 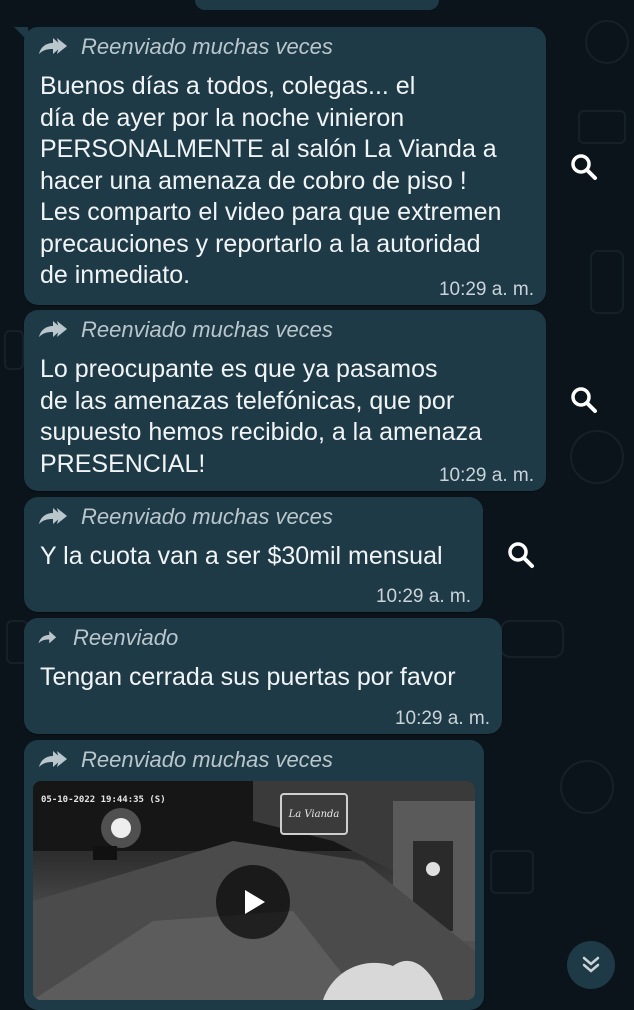 What do you see at coordinates (317, 5) in the screenshot?
I see `previous-message-bubble` at bounding box center [317, 5].